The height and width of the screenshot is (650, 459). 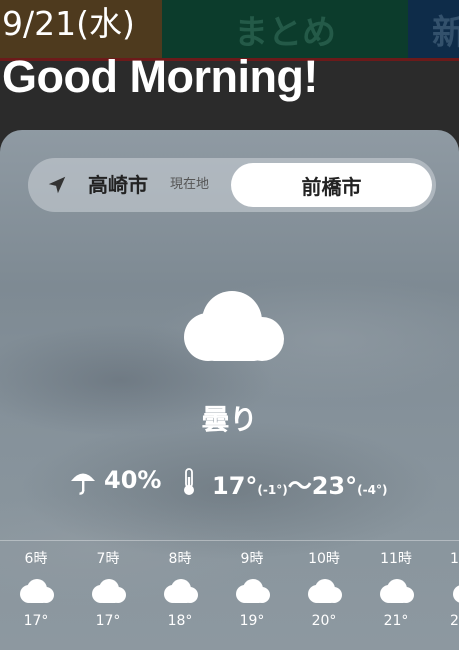 I want to click on precipitation-chance: 40%, so click(x=133, y=480).